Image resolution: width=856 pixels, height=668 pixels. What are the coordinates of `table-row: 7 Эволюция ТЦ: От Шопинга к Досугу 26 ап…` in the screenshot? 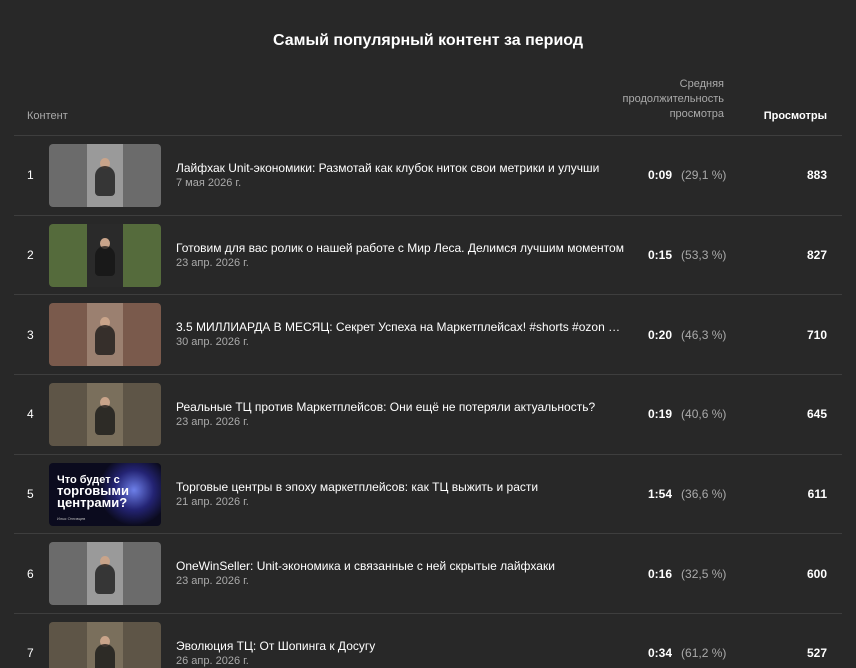 It's located at (428, 641).